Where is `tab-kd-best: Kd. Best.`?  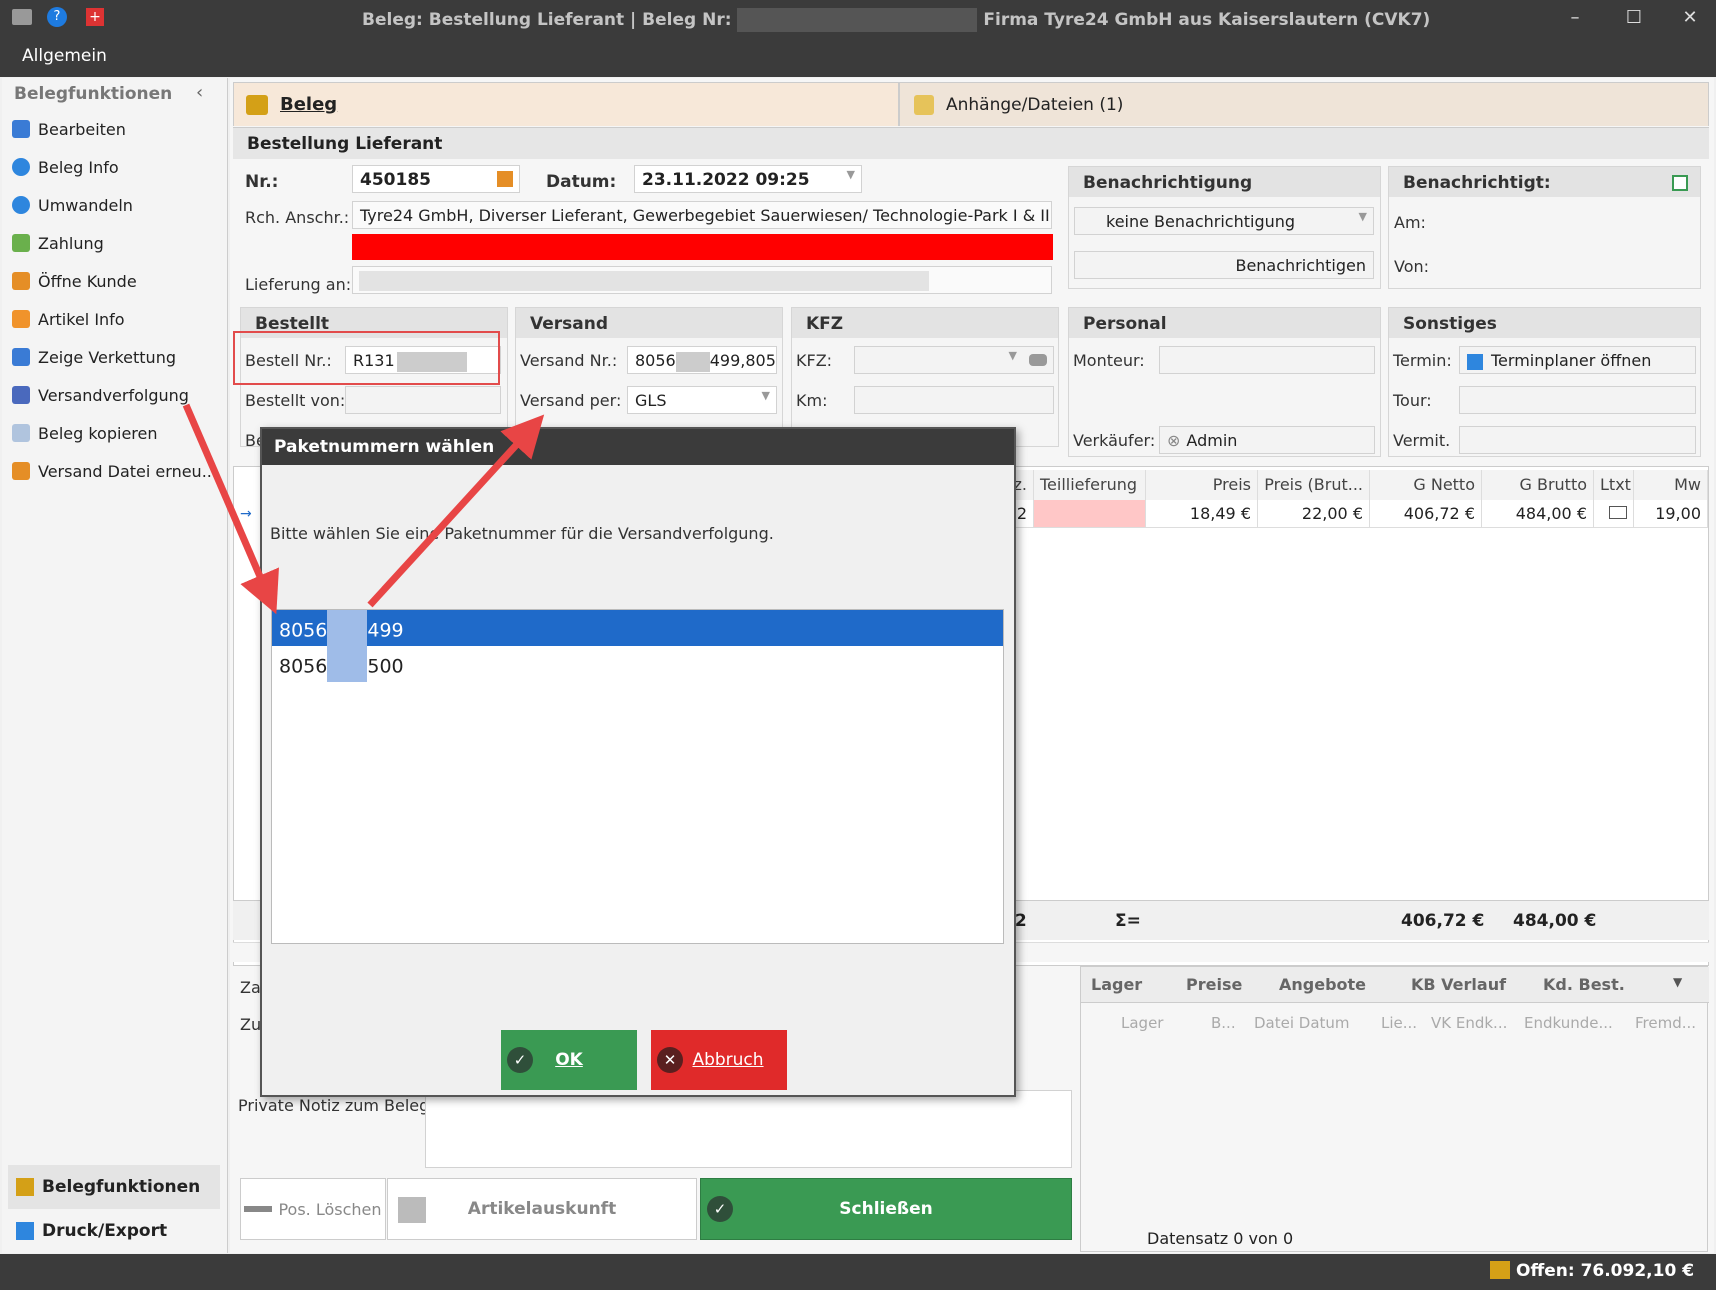
tab-kd-best: Kd. Best. is located at coordinates (1584, 984).